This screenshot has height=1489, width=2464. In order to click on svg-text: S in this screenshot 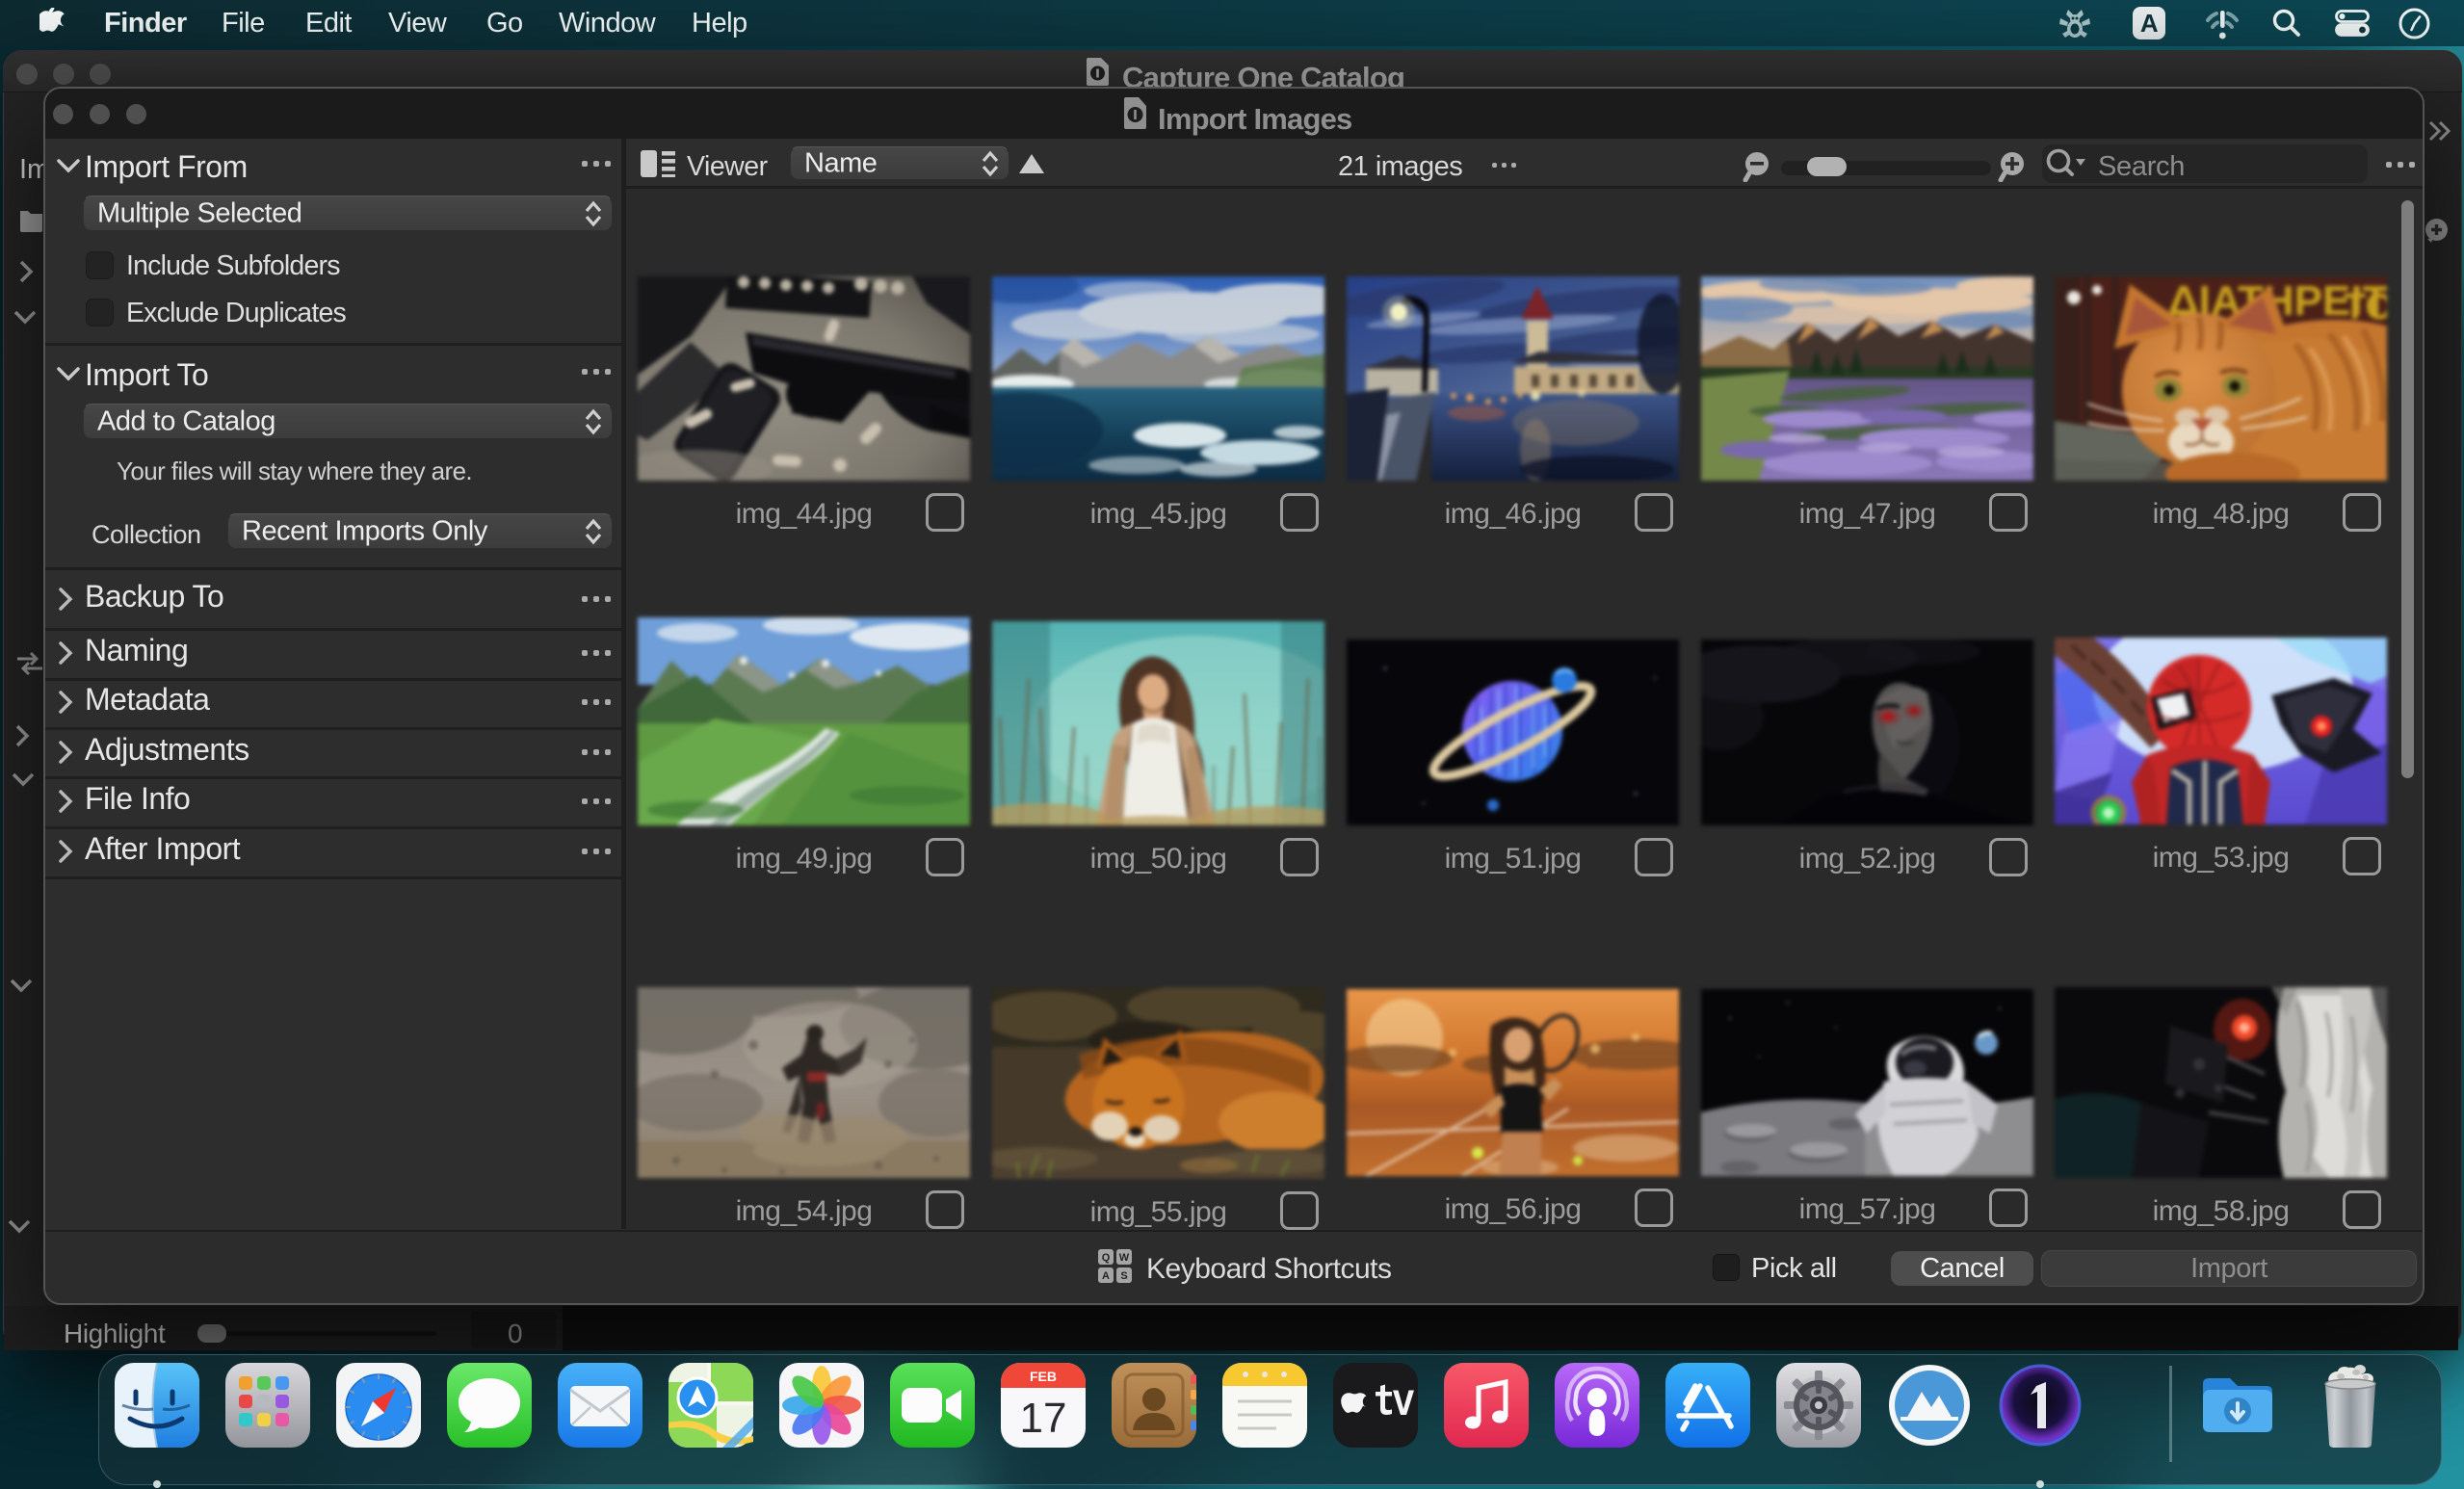, I will do `click(1123, 1276)`.